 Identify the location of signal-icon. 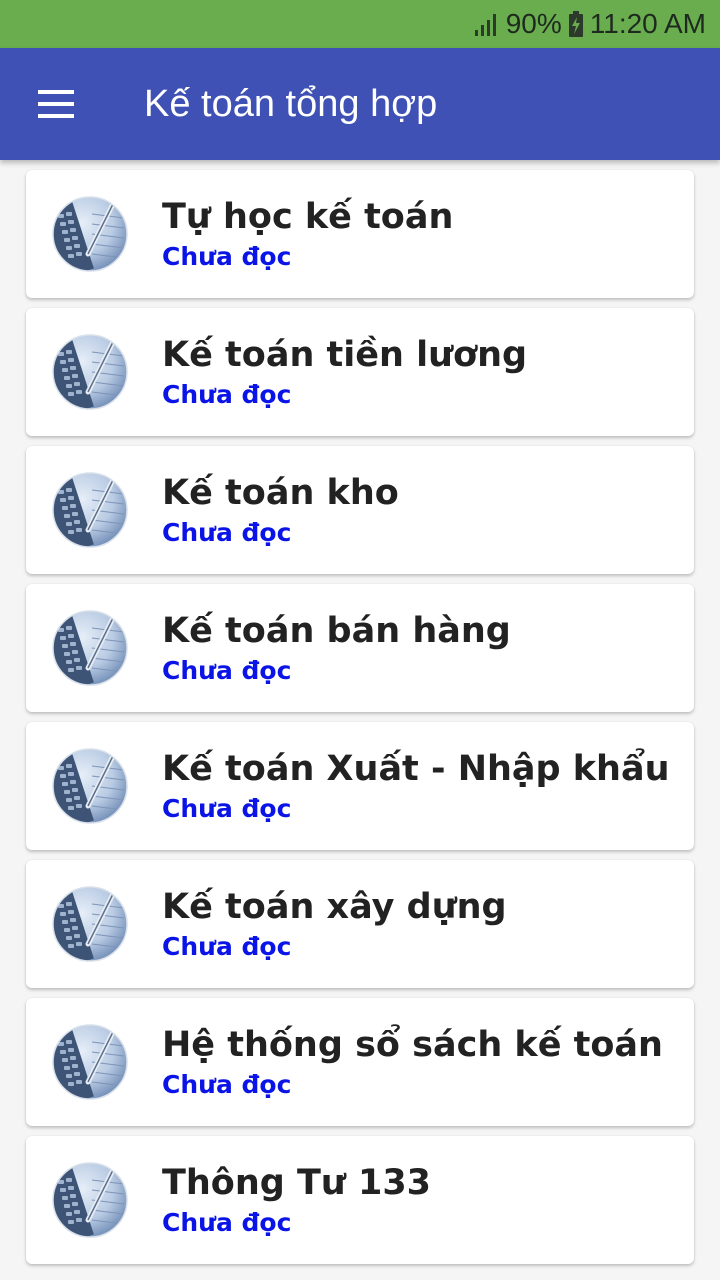
(487, 24).